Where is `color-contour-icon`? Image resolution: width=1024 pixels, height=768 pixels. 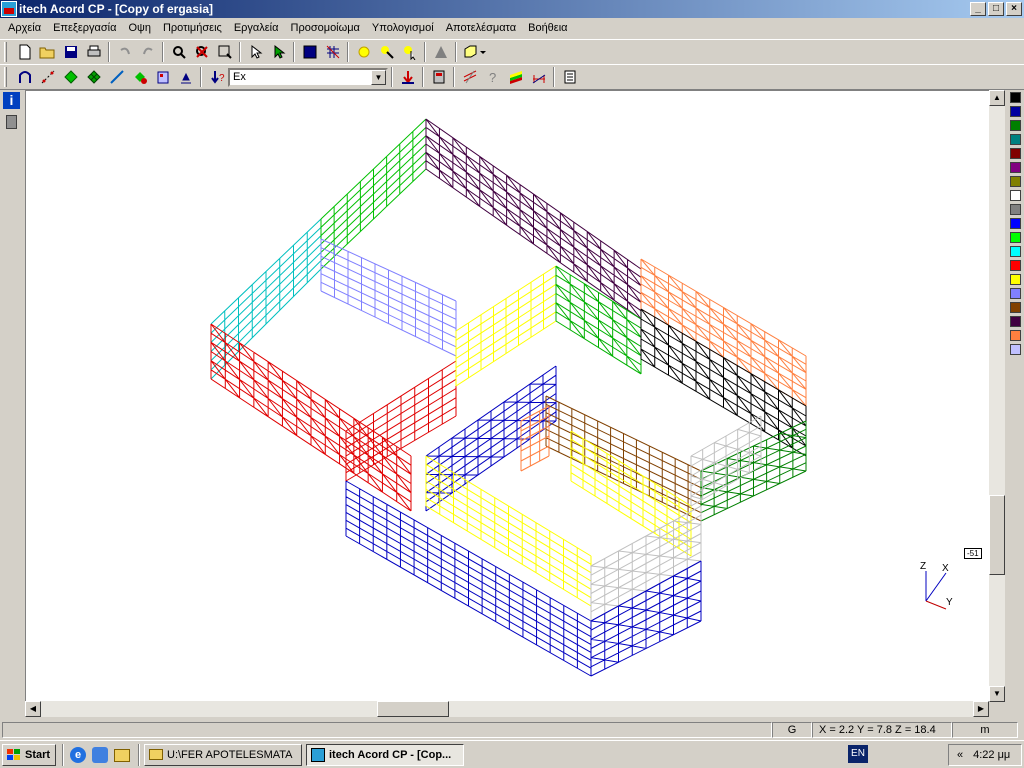 color-contour-icon is located at coordinates (515, 77).